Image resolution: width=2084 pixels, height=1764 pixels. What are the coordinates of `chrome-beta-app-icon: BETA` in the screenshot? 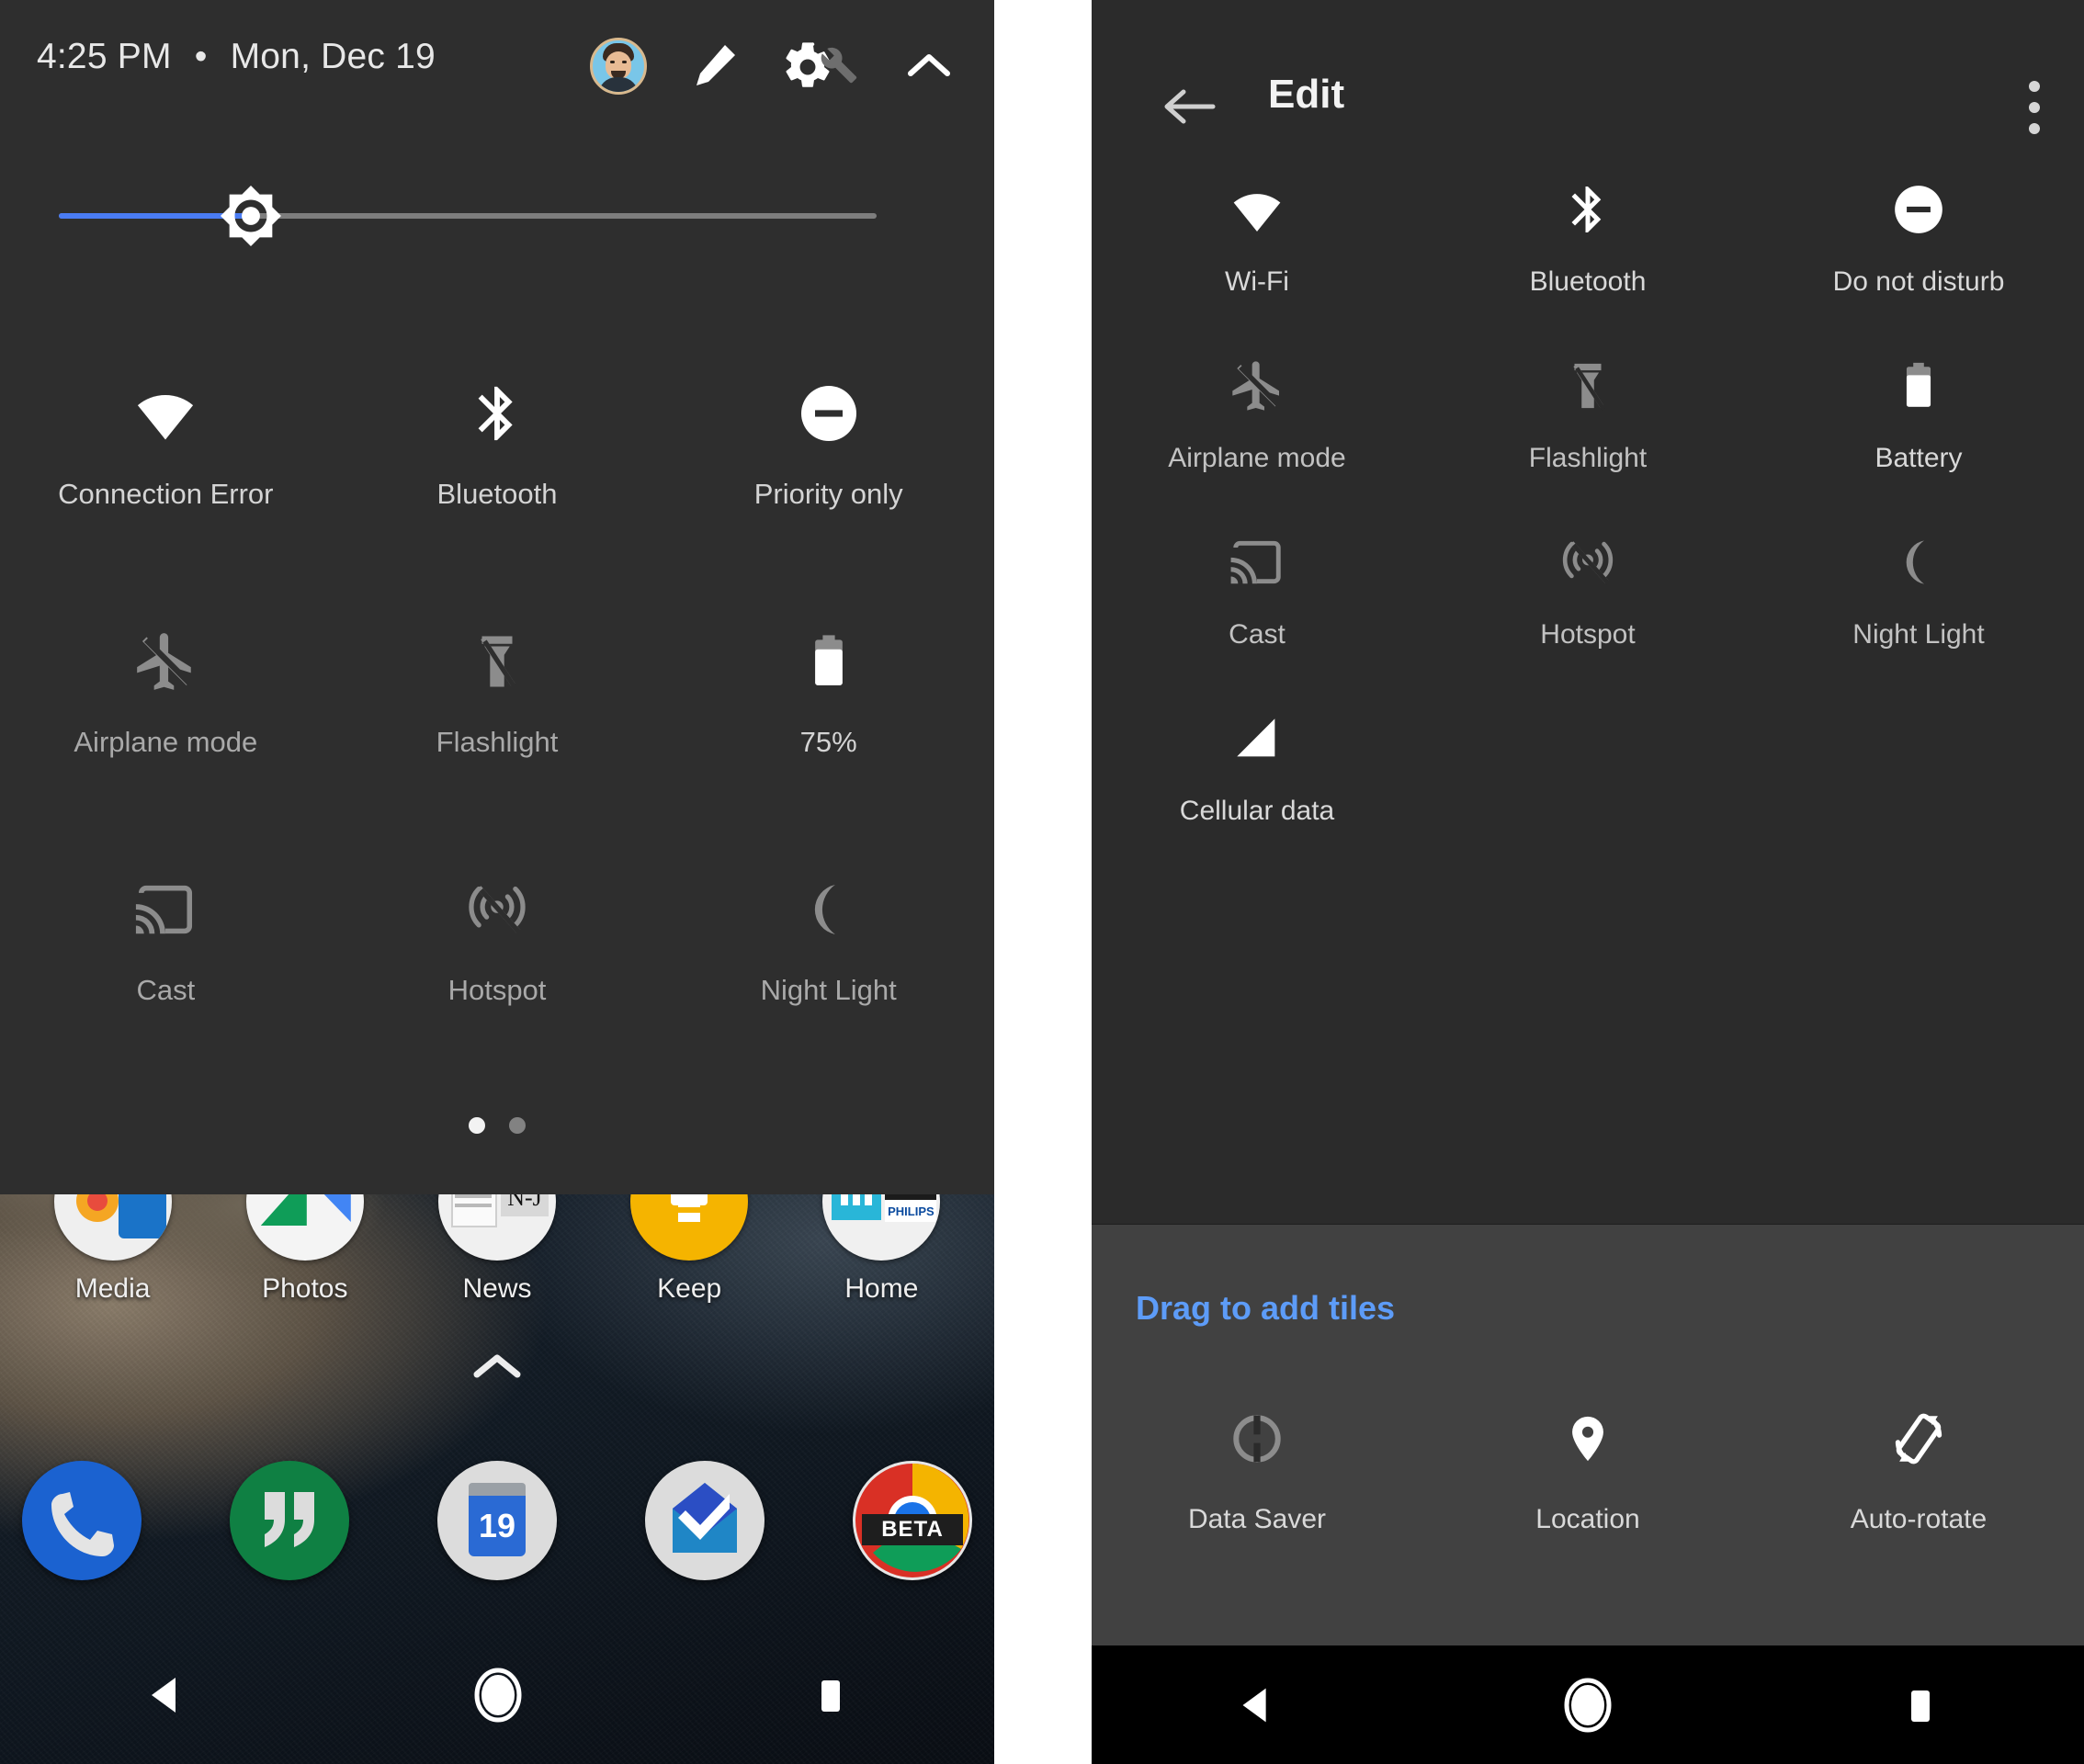 It's located at (912, 1521).